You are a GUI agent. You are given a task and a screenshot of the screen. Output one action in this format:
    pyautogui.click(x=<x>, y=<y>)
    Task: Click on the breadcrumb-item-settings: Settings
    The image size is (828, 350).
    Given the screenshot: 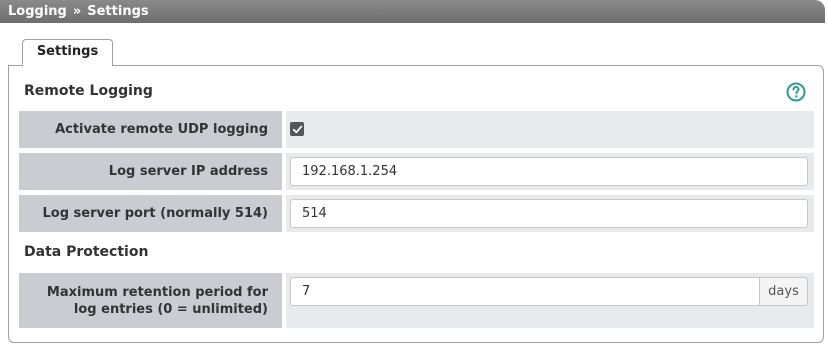 What is the action you would take?
    pyautogui.click(x=118, y=11)
    